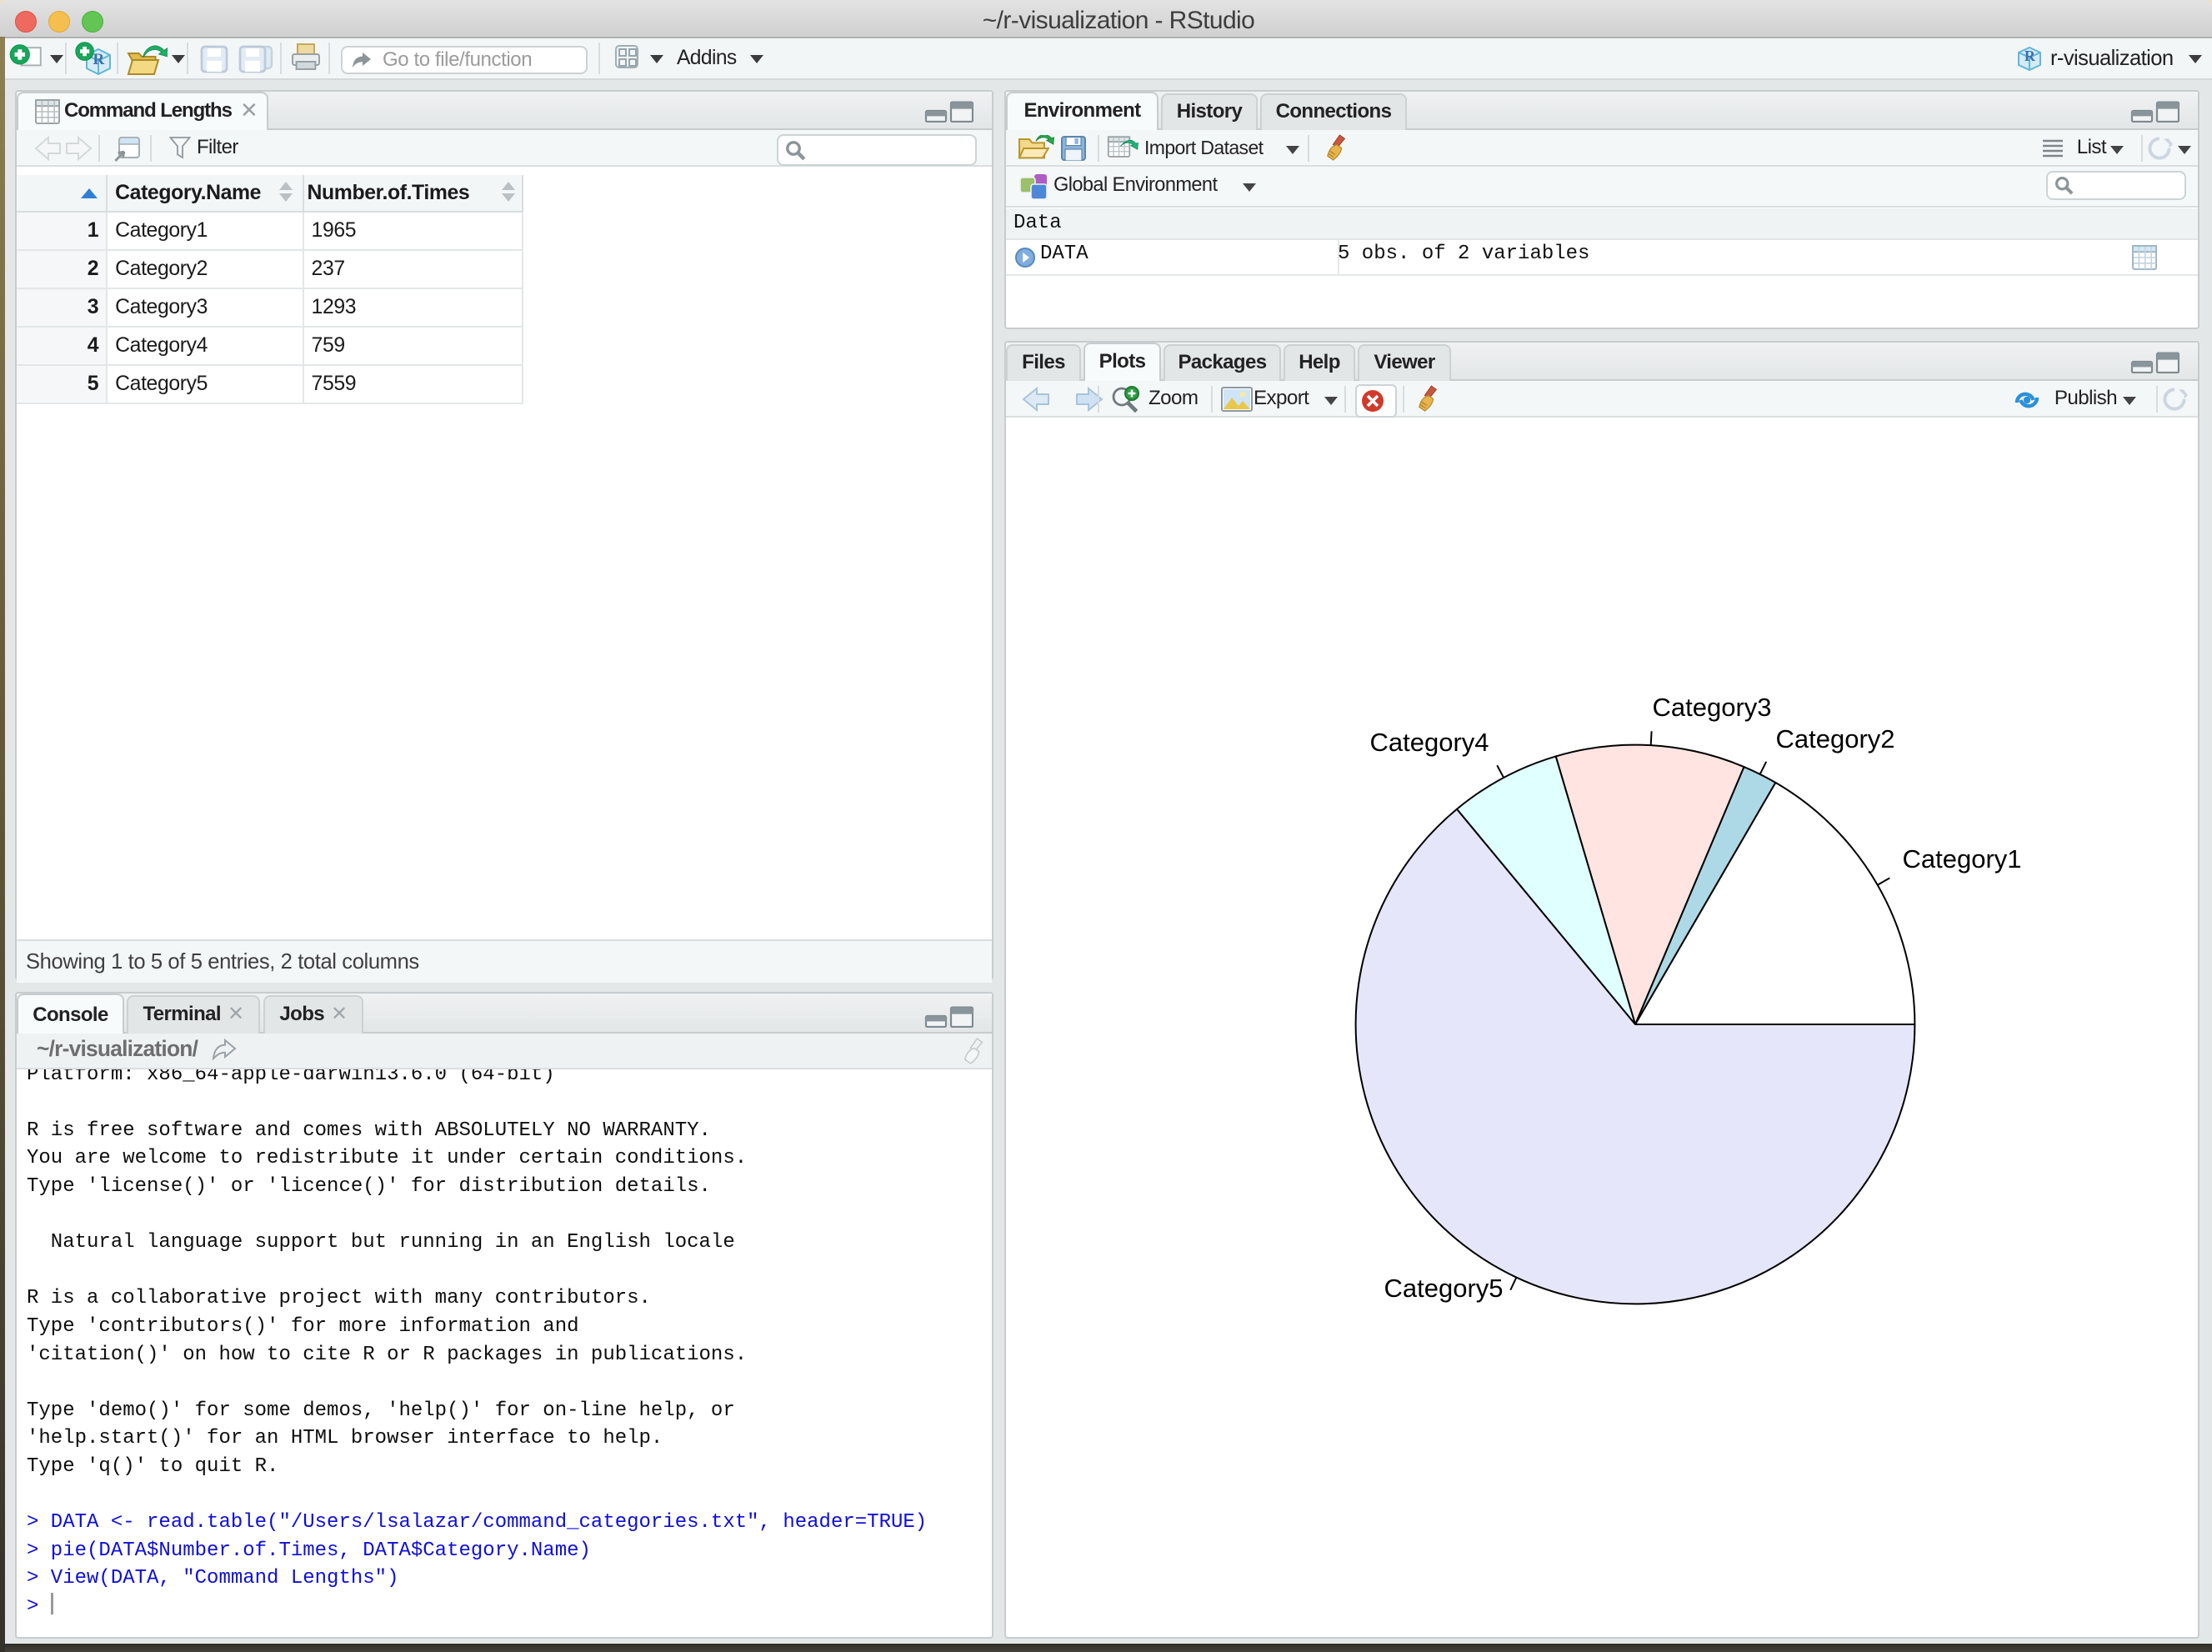  What do you see at coordinates (1711, 707) in the screenshot?
I see `svg-text: Category3` at bounding box center [1711, 707].